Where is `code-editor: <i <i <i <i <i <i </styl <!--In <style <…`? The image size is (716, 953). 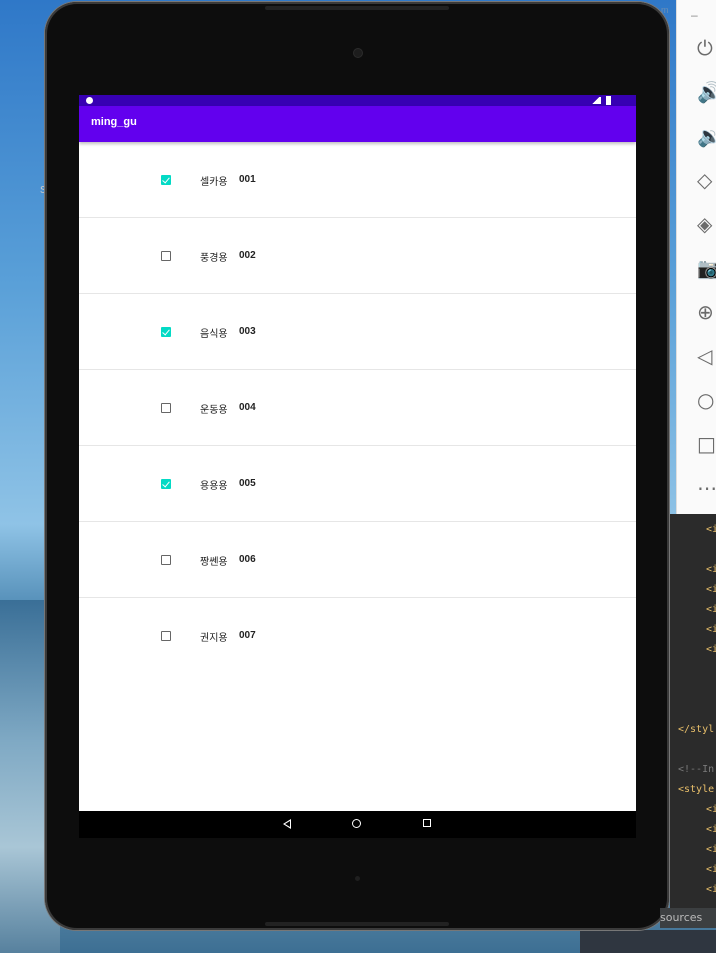
code-editor: <i <i <i <i <i <i </styl <!--In <style <… is located at coordinates (693, 711).